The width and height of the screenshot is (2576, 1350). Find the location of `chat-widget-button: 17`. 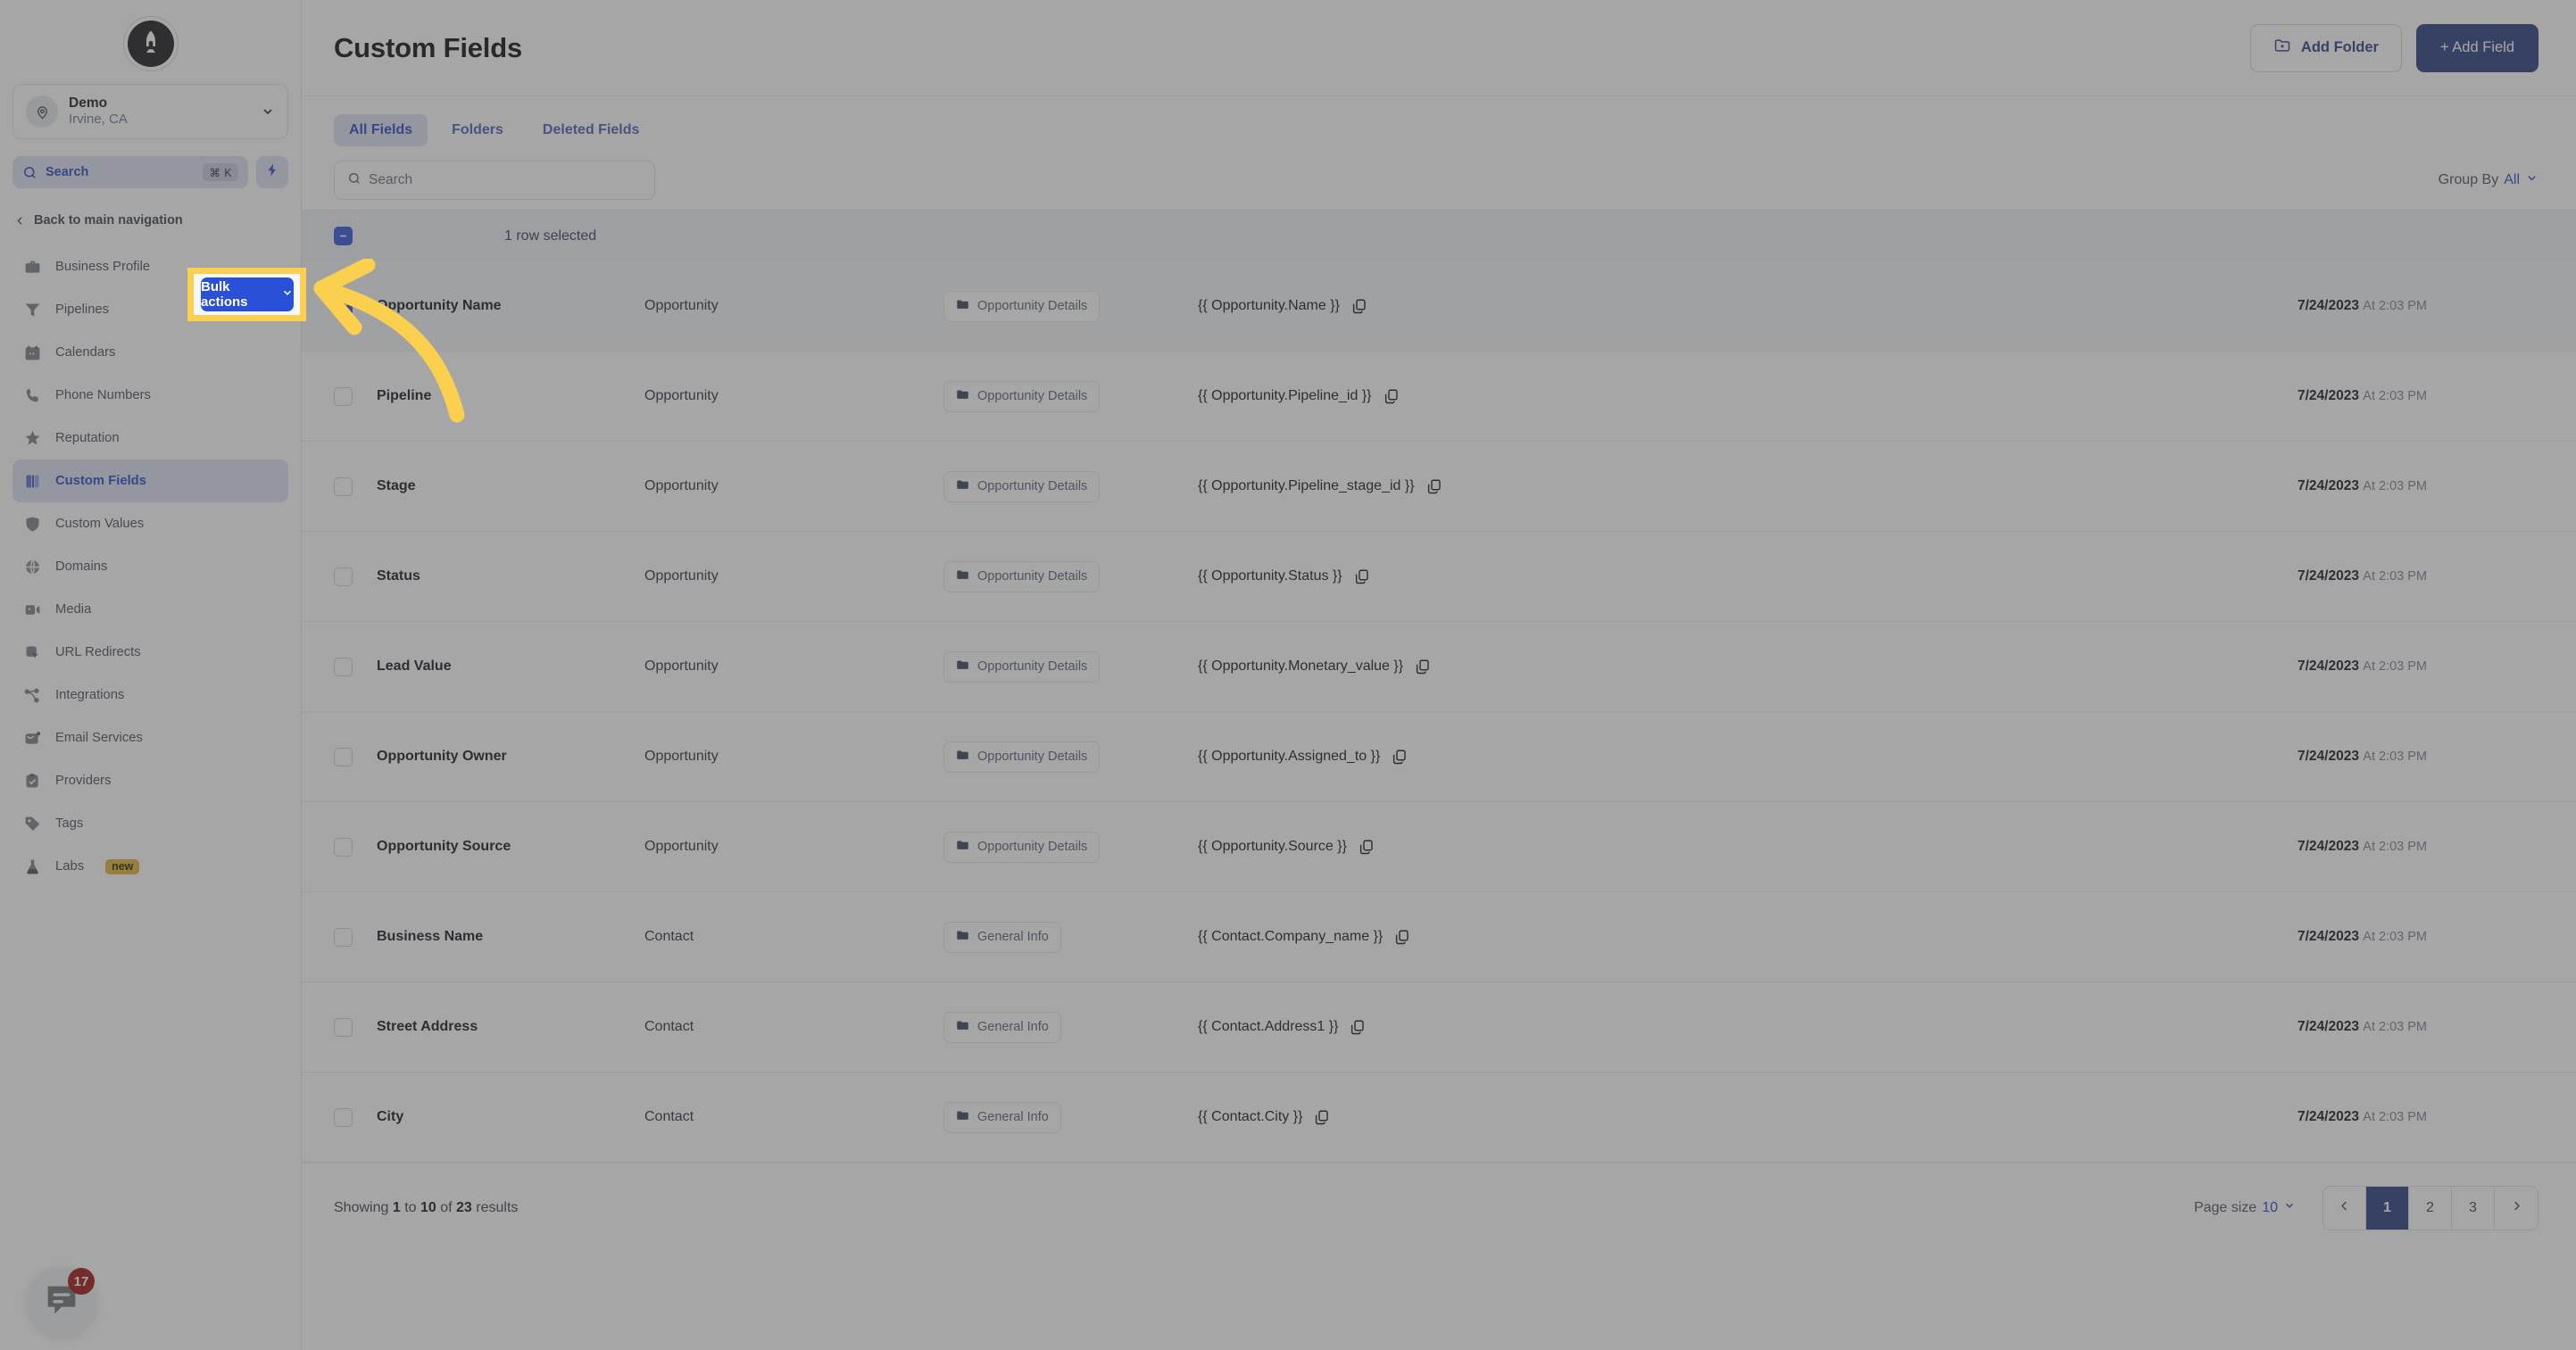

chat-widget-button: 17 is located at coordinates (61, 1302).